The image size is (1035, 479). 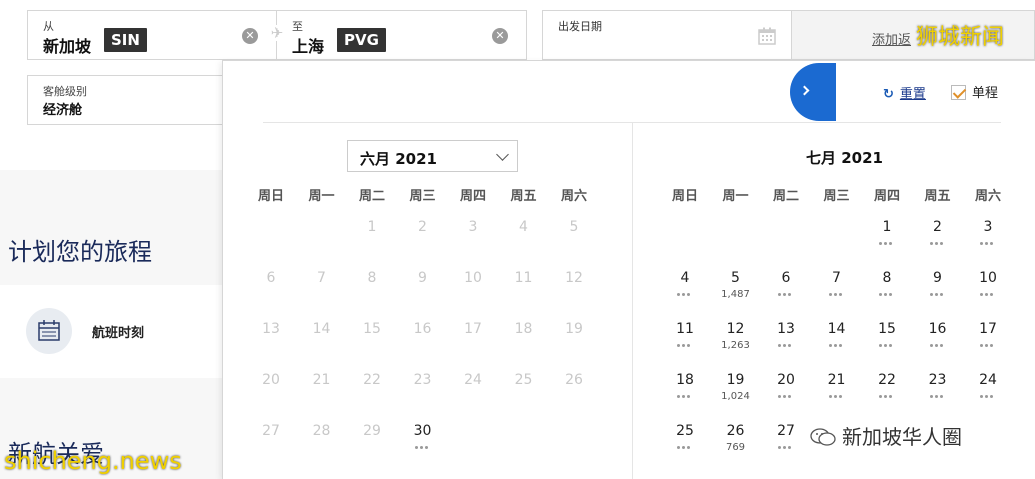 What do you see at coordinates (321, 329) in the screenshot?
I see `day-number: 14` at bounding box center [321, 329].